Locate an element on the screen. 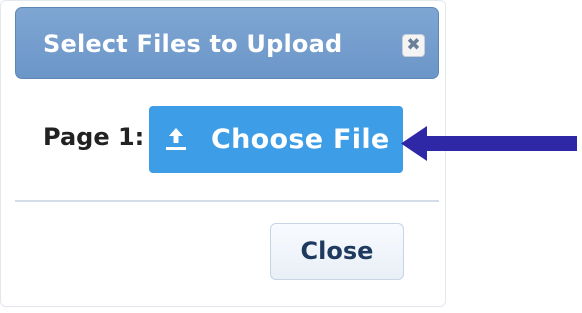 This screenshot has width=582, height=313. choose-file-button: Choose File is located at coordinates (276, 139).